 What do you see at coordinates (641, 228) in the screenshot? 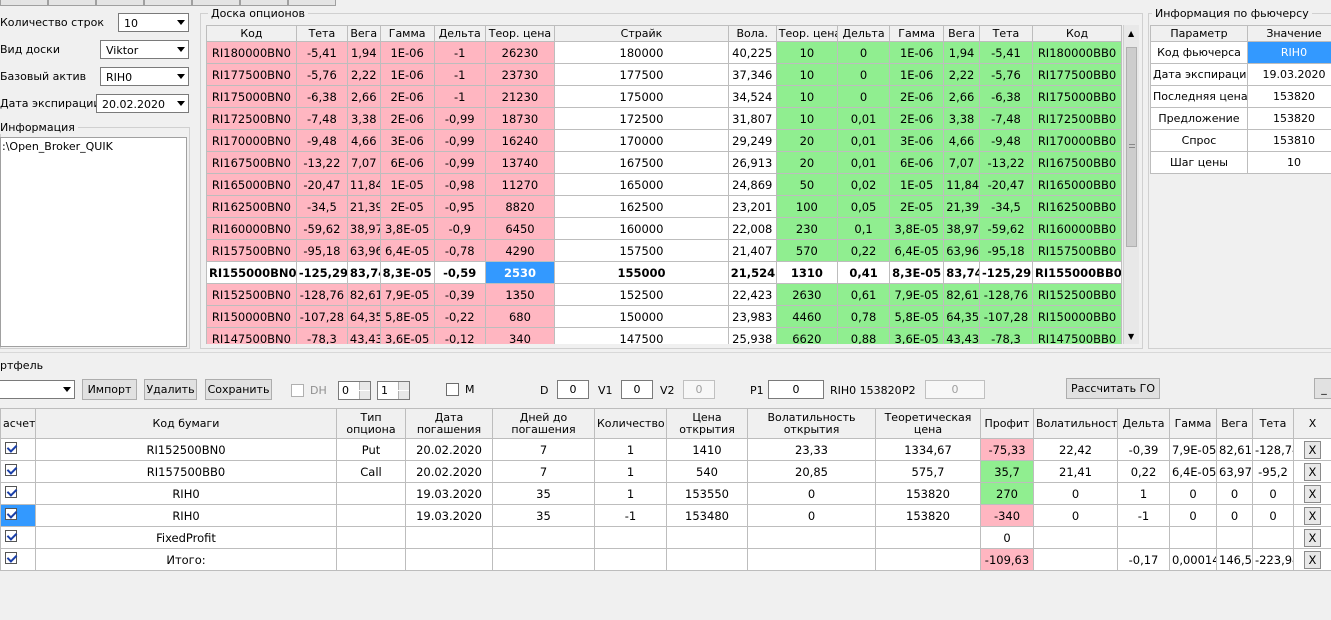
I see `board-cell: 160000` at bounding box center [641, 228].